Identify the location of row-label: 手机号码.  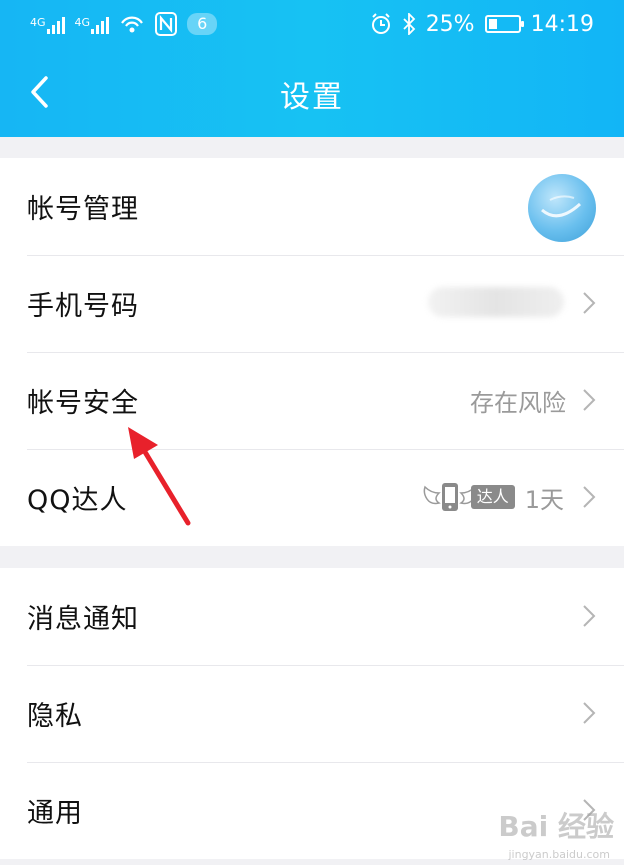
(83, 306).